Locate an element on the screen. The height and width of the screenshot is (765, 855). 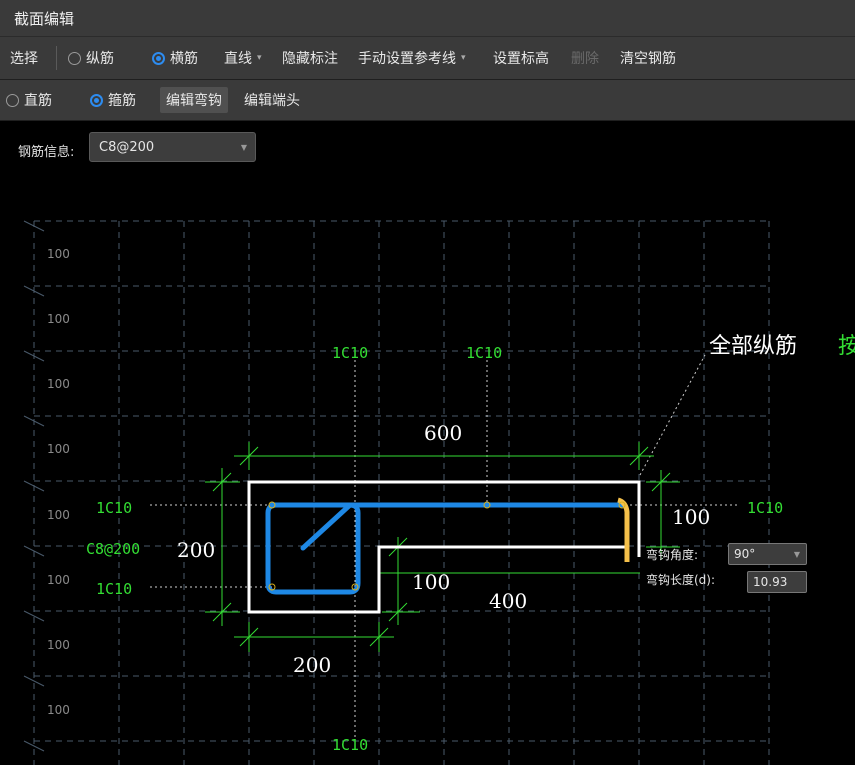
select-button: 选择 is located at coordinates (24, 58).